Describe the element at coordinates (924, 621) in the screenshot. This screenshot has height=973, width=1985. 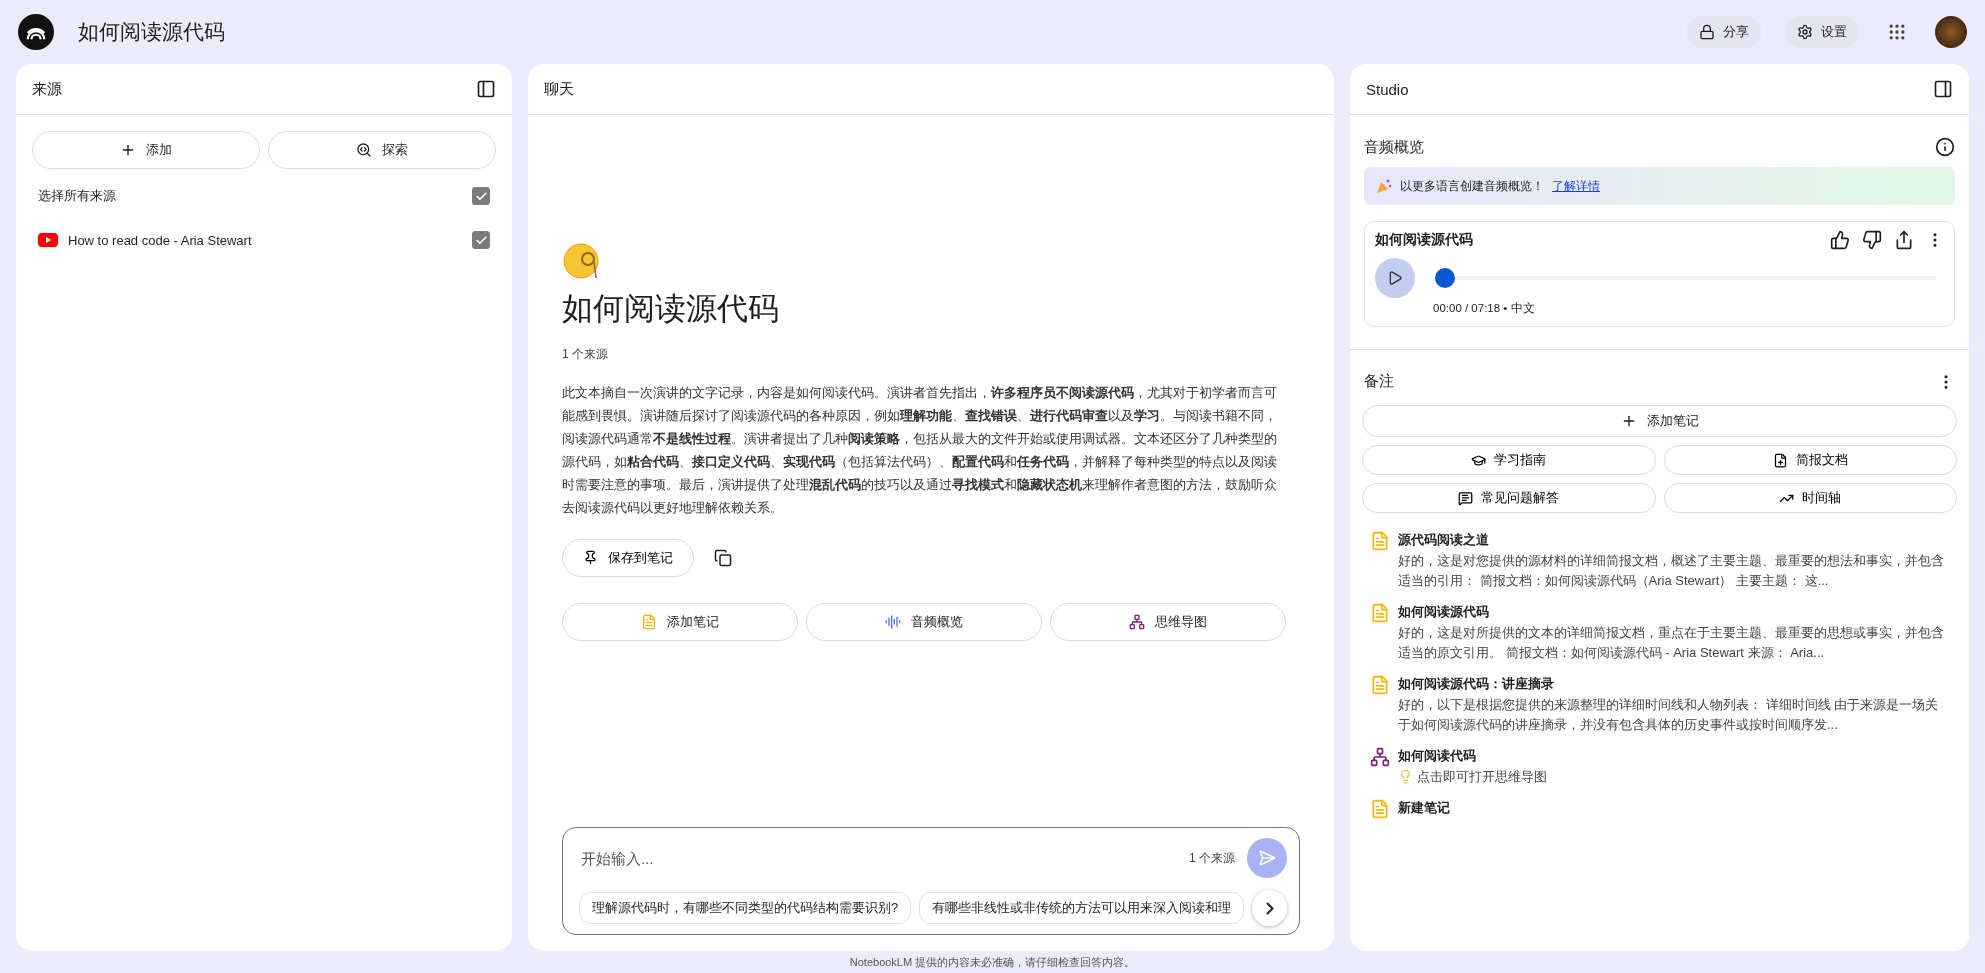
I see `action-button: 音频概览` at that location.